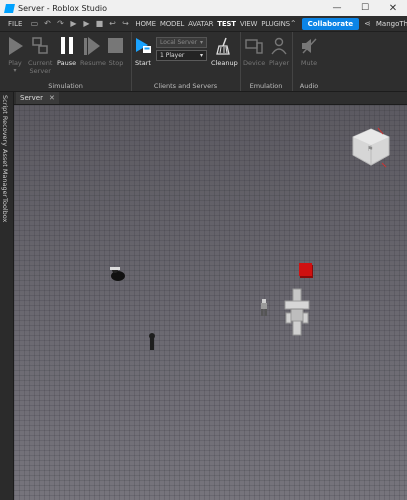  What do you see at coordinates (15, 46) in the screenshot?
I see `play-icon` at bounding box center [15, 46].